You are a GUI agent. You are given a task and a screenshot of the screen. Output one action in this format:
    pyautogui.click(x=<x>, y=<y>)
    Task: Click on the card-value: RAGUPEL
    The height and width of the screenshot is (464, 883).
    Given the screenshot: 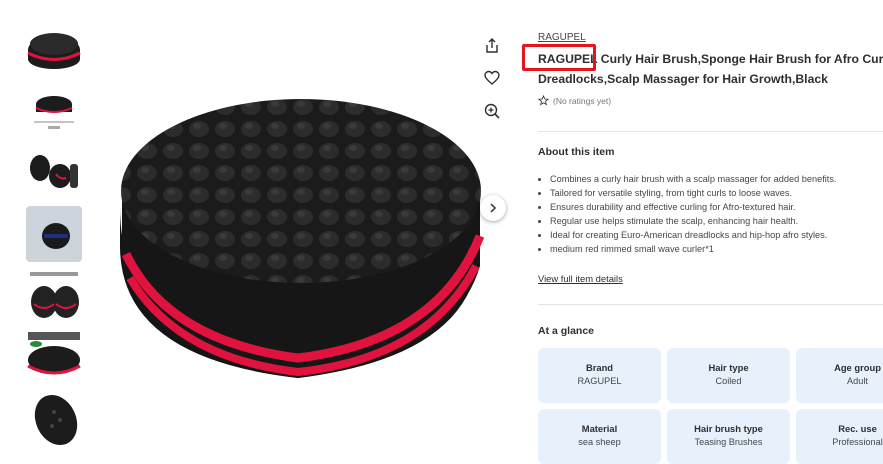 What is the action you would take?
    pyautogui.click(x=599, y=381)
    